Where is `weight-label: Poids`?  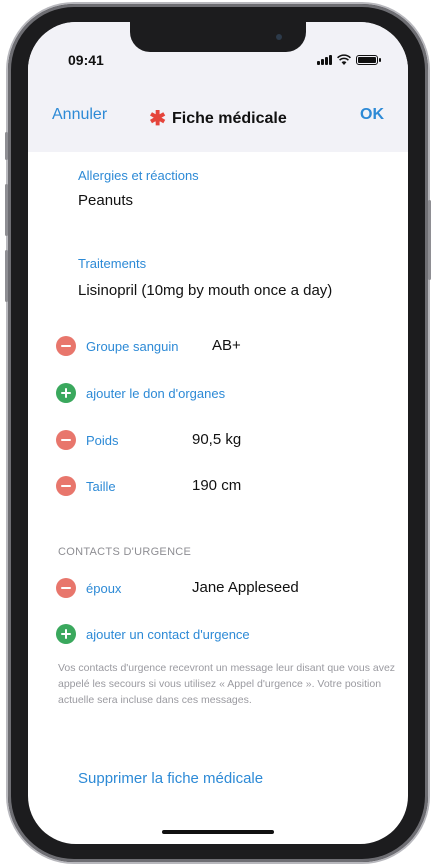
weight-label: Poids is located at coordinates (102, 440).